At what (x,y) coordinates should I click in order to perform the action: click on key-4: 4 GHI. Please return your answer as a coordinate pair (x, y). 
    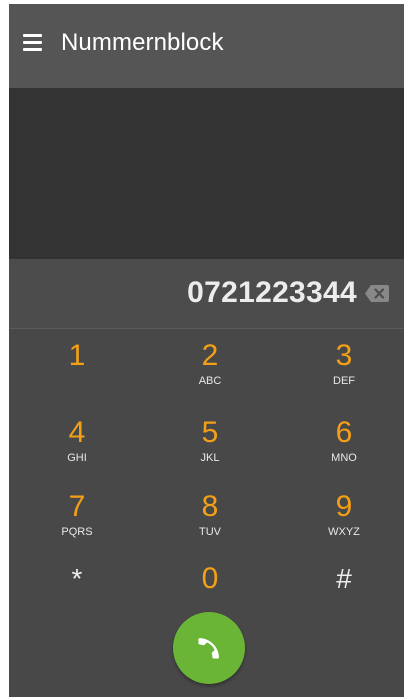
    Looking at the image, I should click on (77, 443).